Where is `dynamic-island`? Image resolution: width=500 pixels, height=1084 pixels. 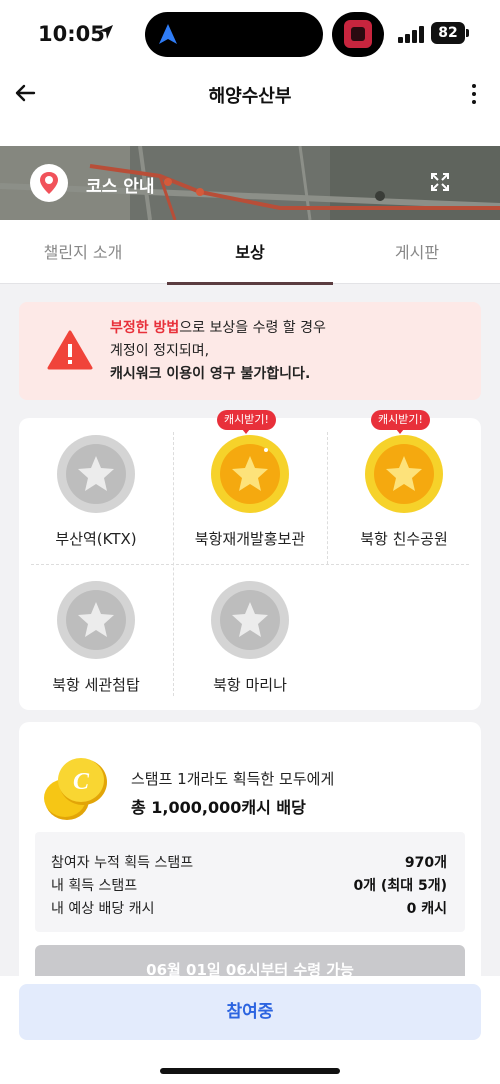 dynamic-island is located at coordinates (234, 34).